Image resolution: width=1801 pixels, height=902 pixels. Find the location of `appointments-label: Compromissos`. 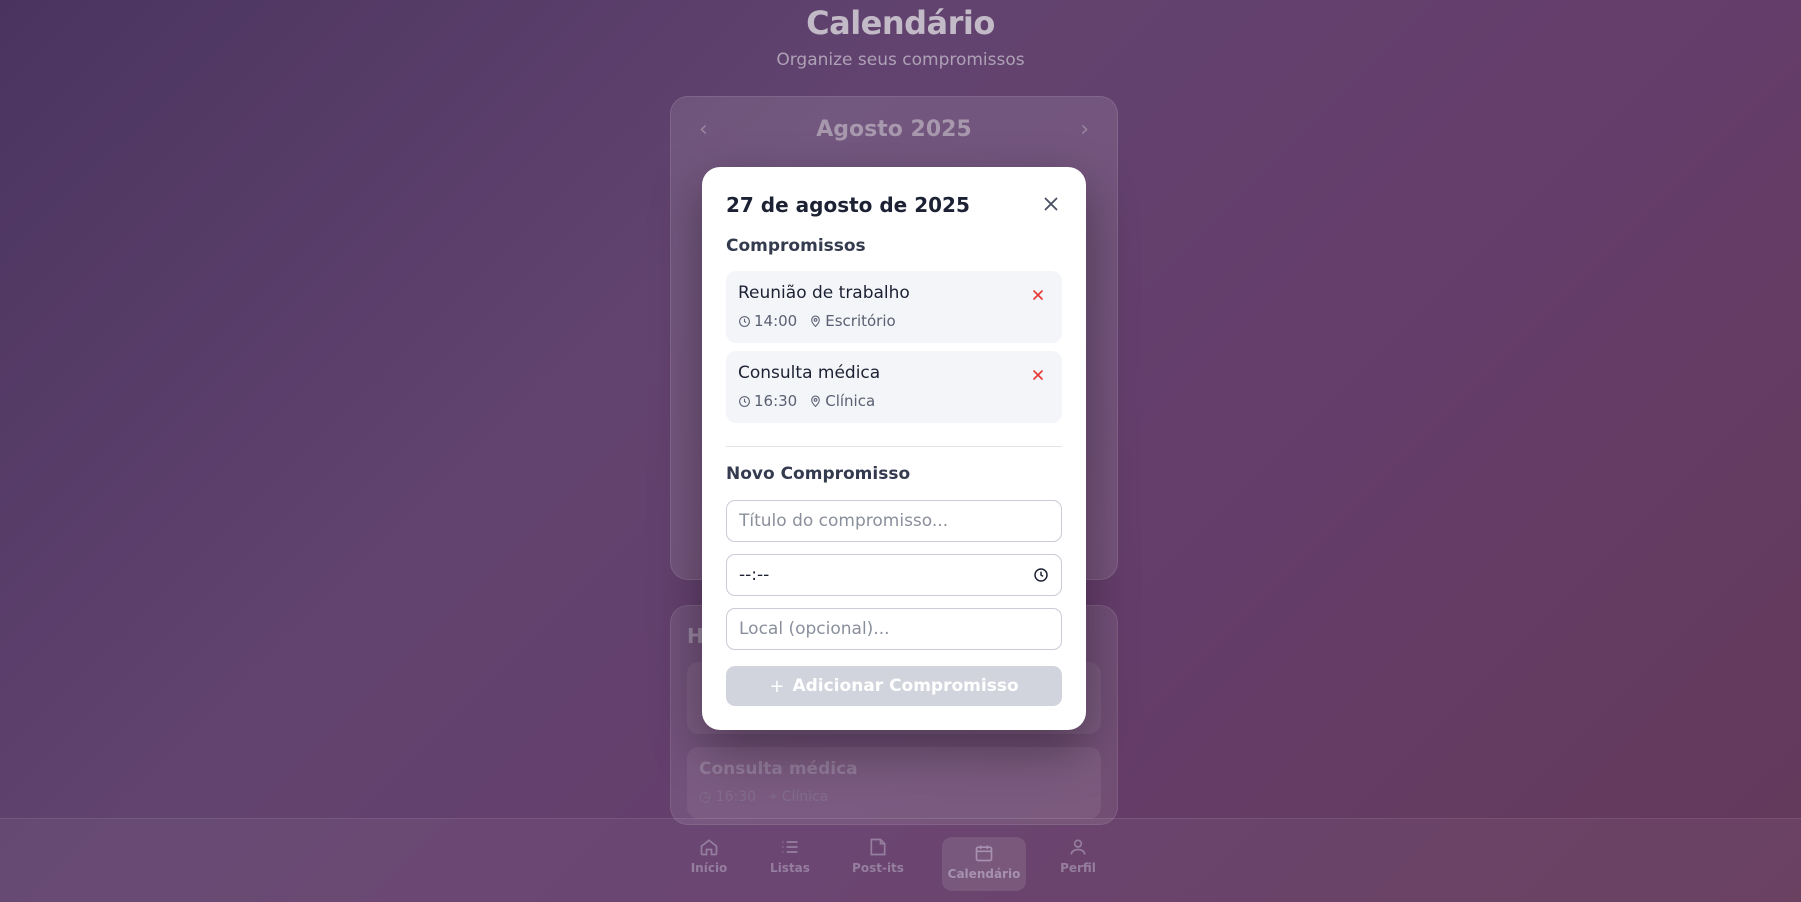

appointments-label: Compromissos is located at coordinates (796, 246).